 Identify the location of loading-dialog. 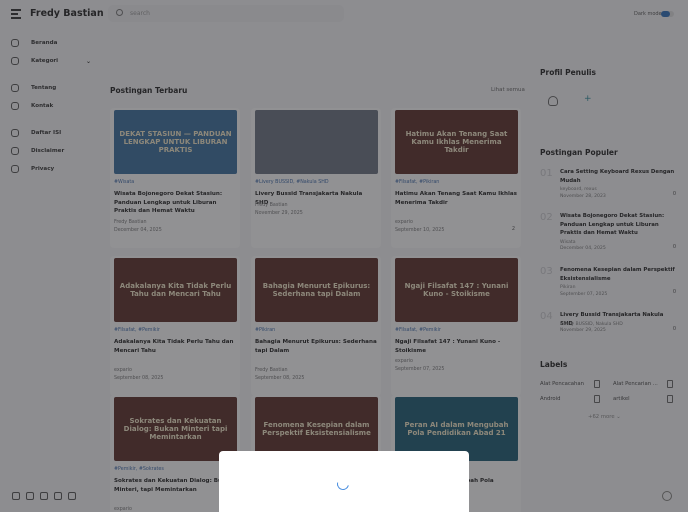
(344, 481).